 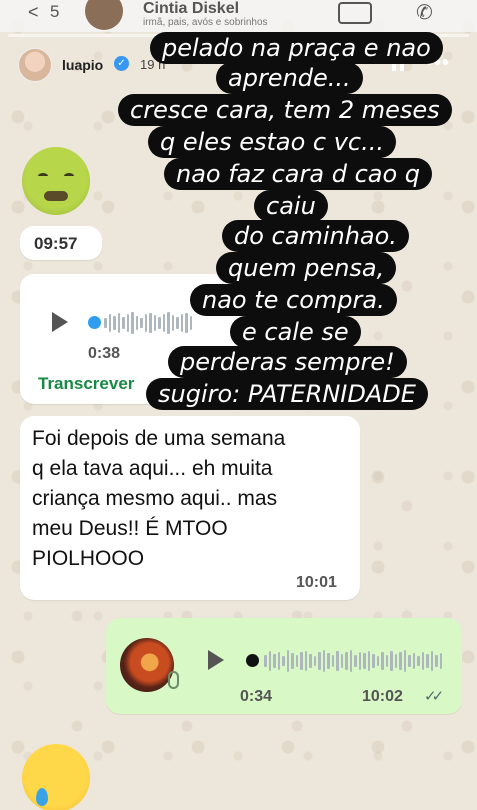 I want to click on overlay-text-line: sugiro: PATERNIDADE, so click(x=287, y=394).